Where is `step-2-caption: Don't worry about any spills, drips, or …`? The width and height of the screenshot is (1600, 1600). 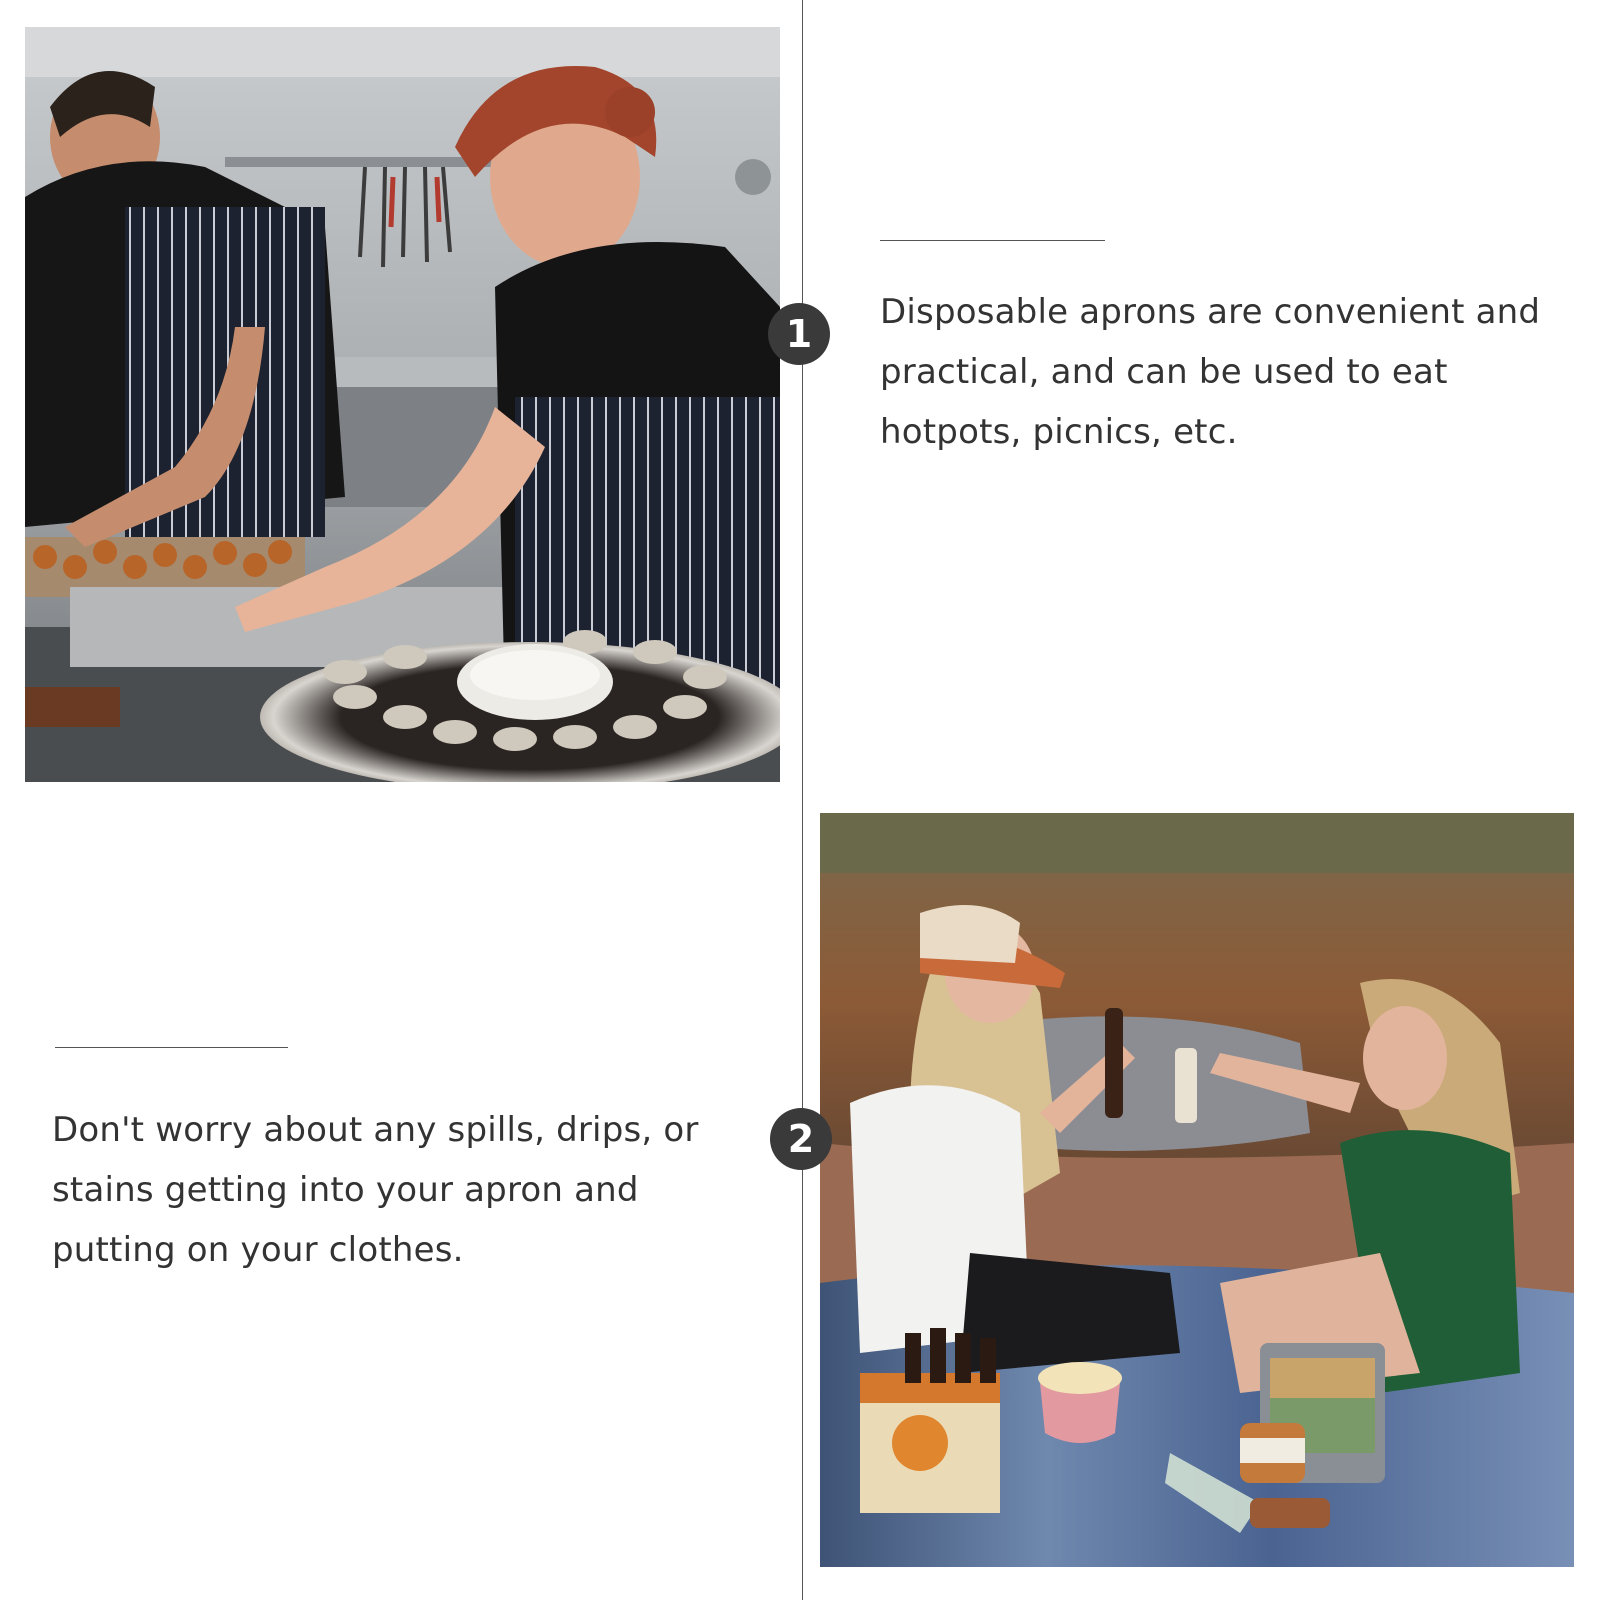 step-2-caption: Don't worry about any spills, drips, or … is located at coordinates (375, 1190).